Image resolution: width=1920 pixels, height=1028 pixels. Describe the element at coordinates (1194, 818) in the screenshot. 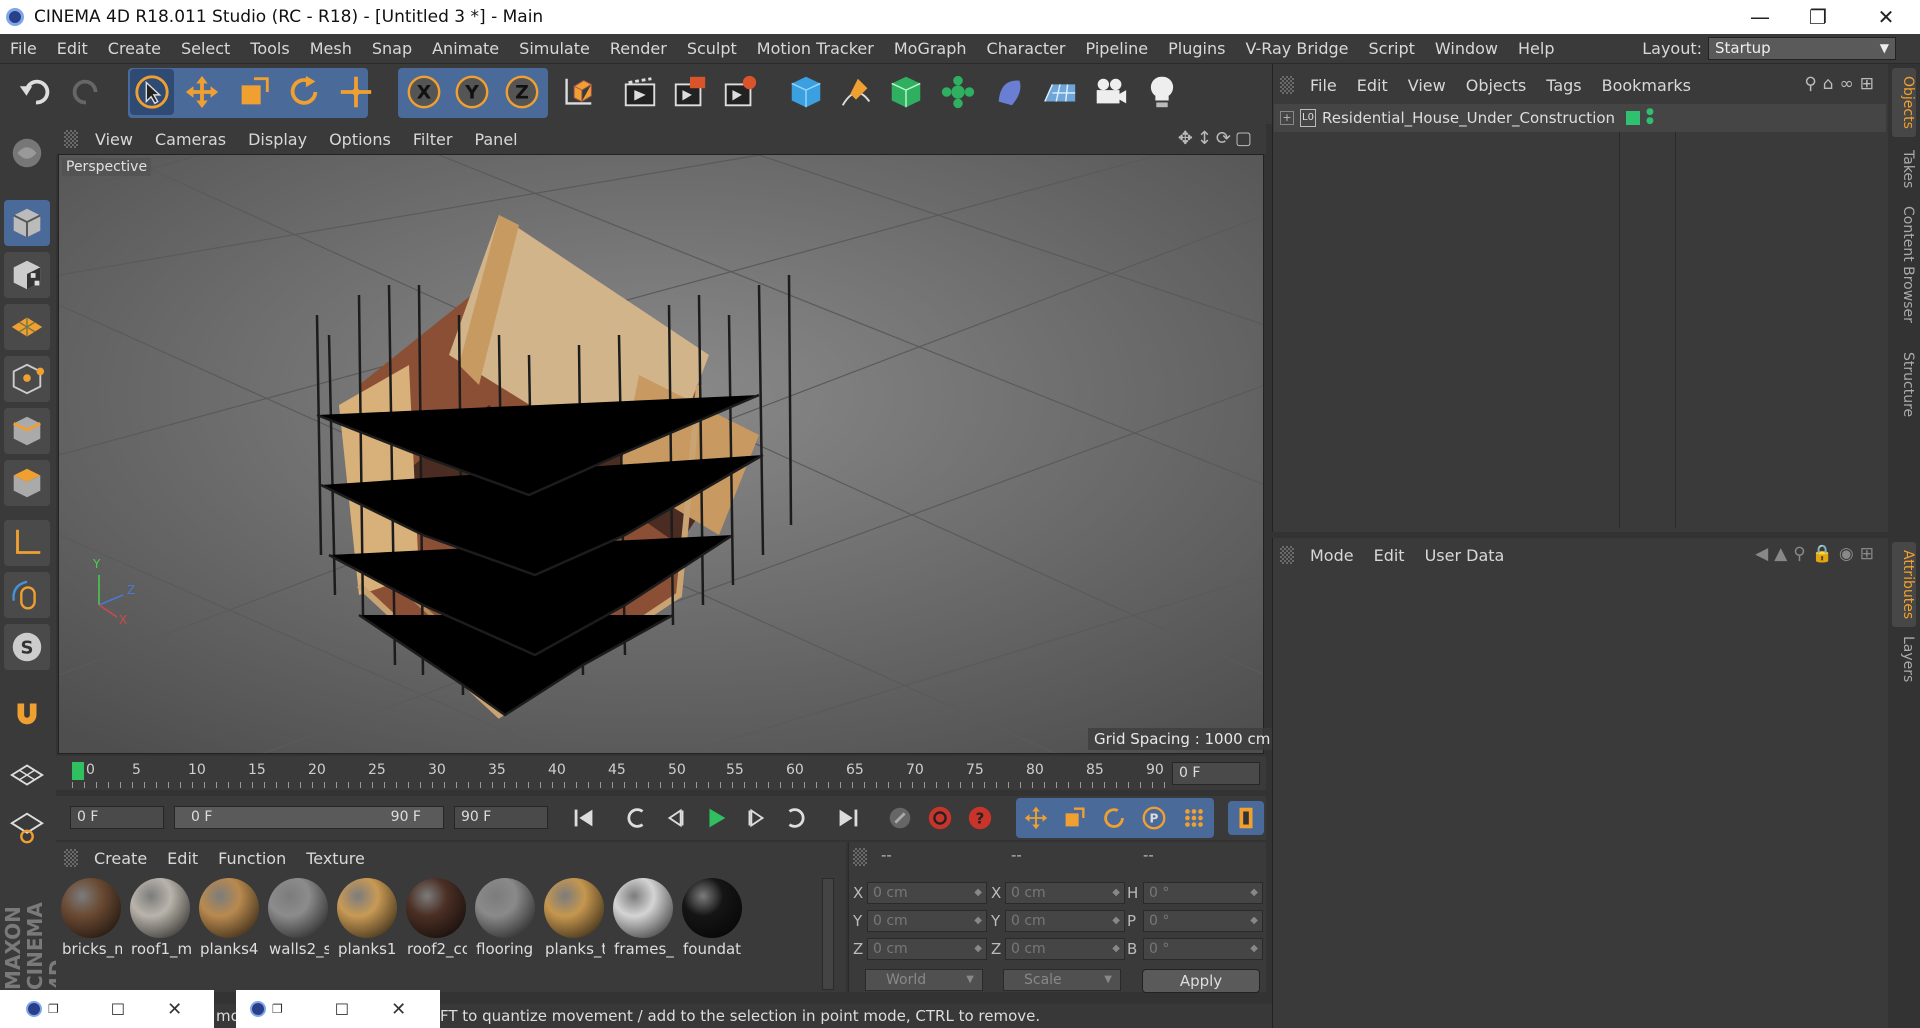

I see `key-pla-button` at that location.